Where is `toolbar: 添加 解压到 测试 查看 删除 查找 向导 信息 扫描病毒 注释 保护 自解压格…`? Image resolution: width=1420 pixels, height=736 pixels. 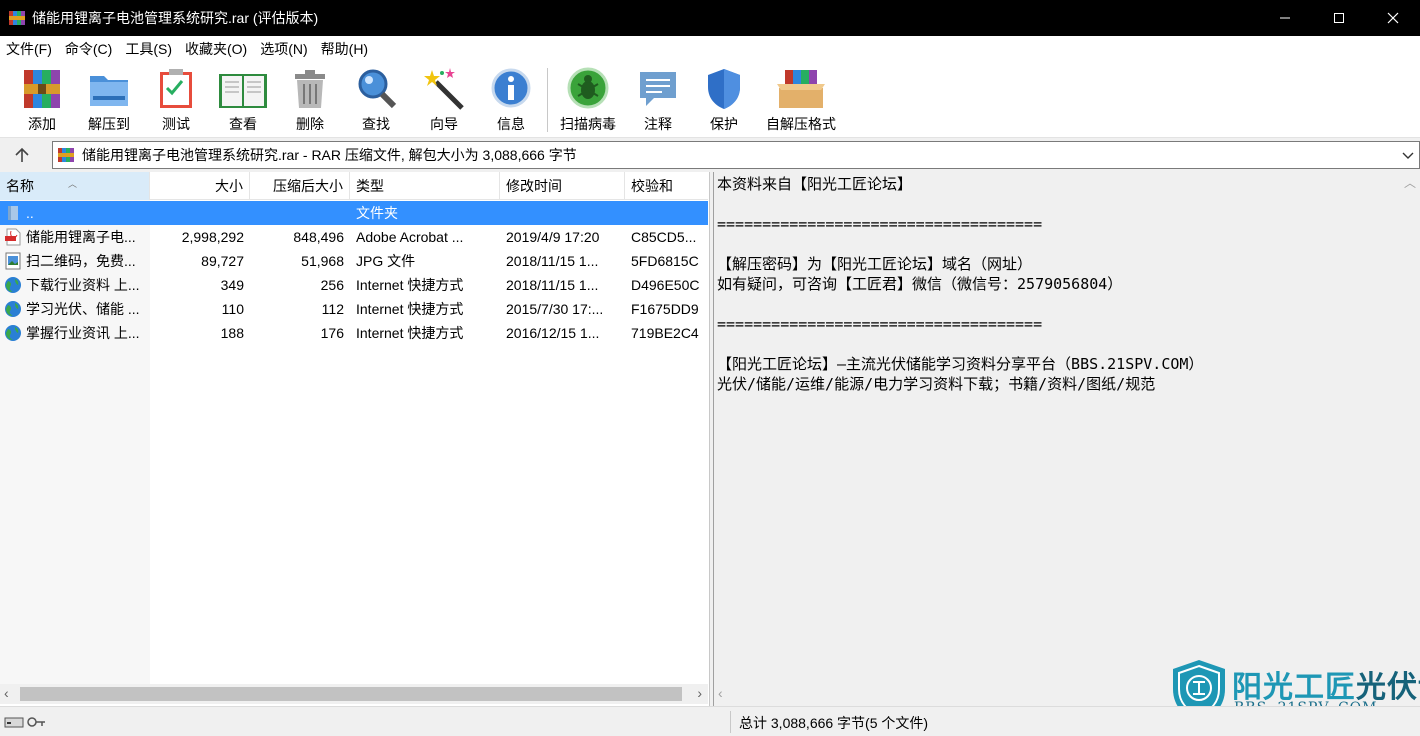 toolbar: 添加 解压到 测试 查看 删除 查找 向导 信息 扫描病毒 注释 保护 自解压格… is located at coordinates (710, 100).